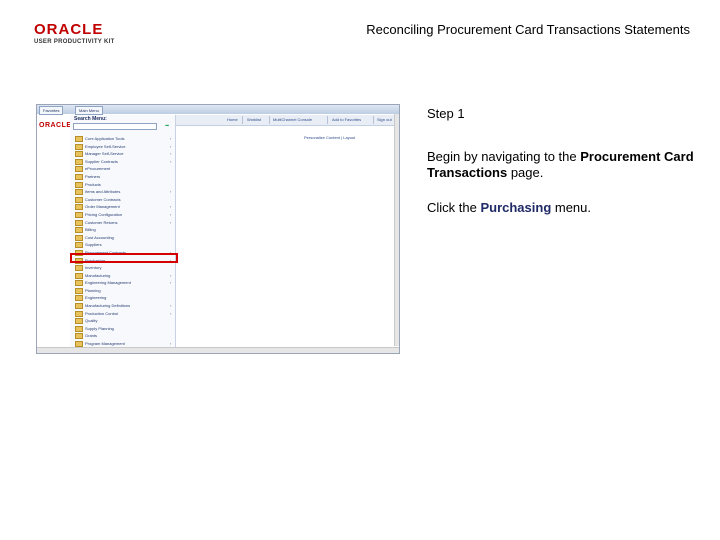  What do you see at coordinates (454, 207) in the screenshot?
I see `instruction-text: Click the` at bounding box center [454, 207].